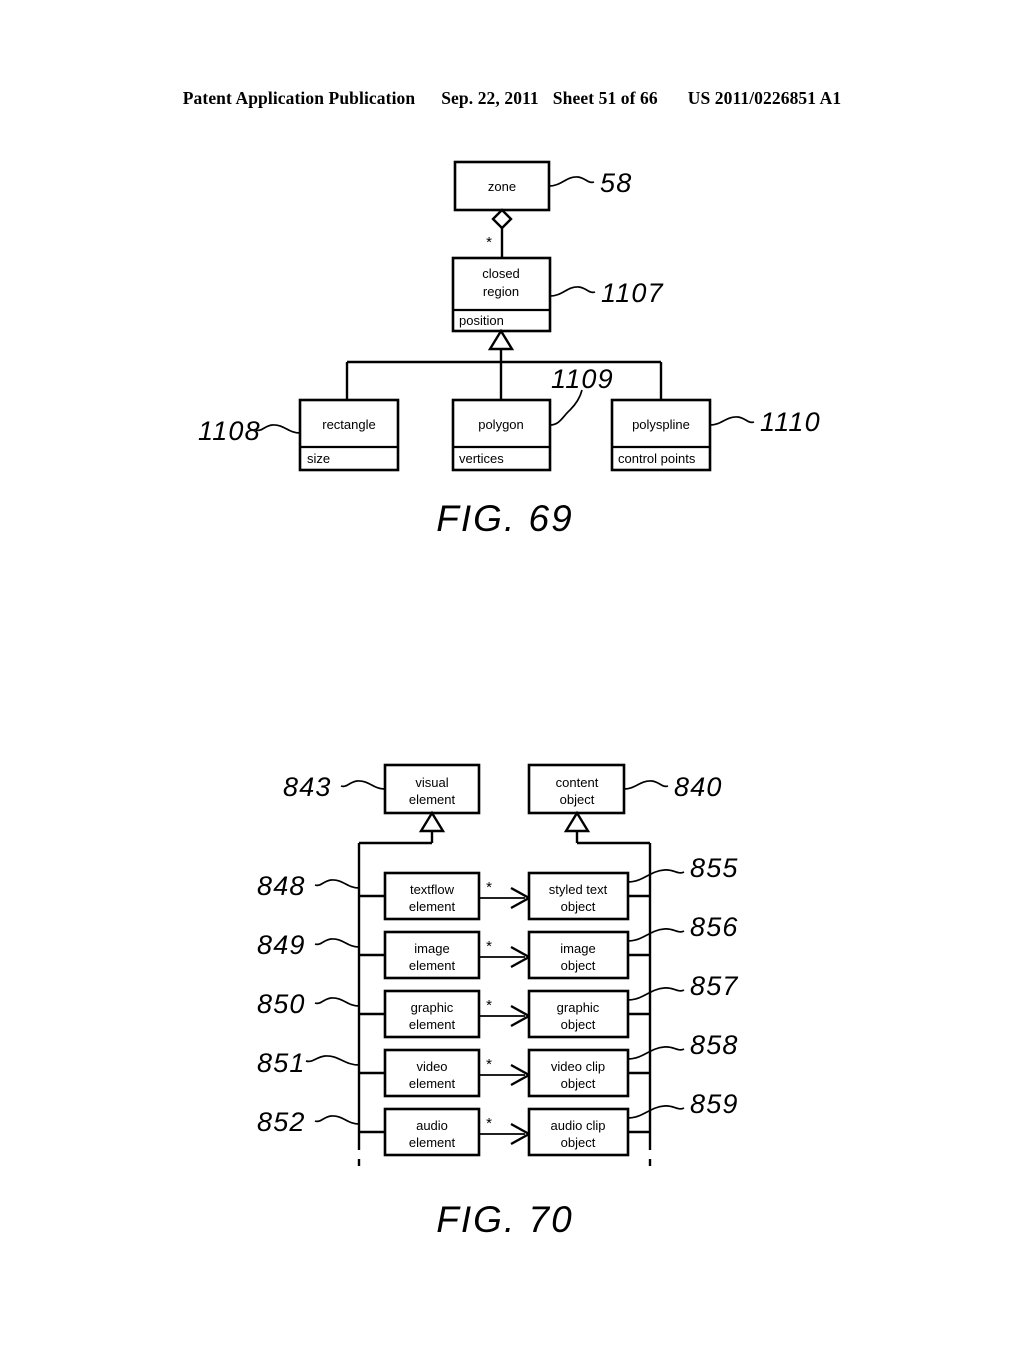 This screenshot has height=1360, width=1024. What do you see at coordinates (501, 435) in the screenshot?
I see `class-box-polygon: polygon vertices` at bounding box center [501, 435].